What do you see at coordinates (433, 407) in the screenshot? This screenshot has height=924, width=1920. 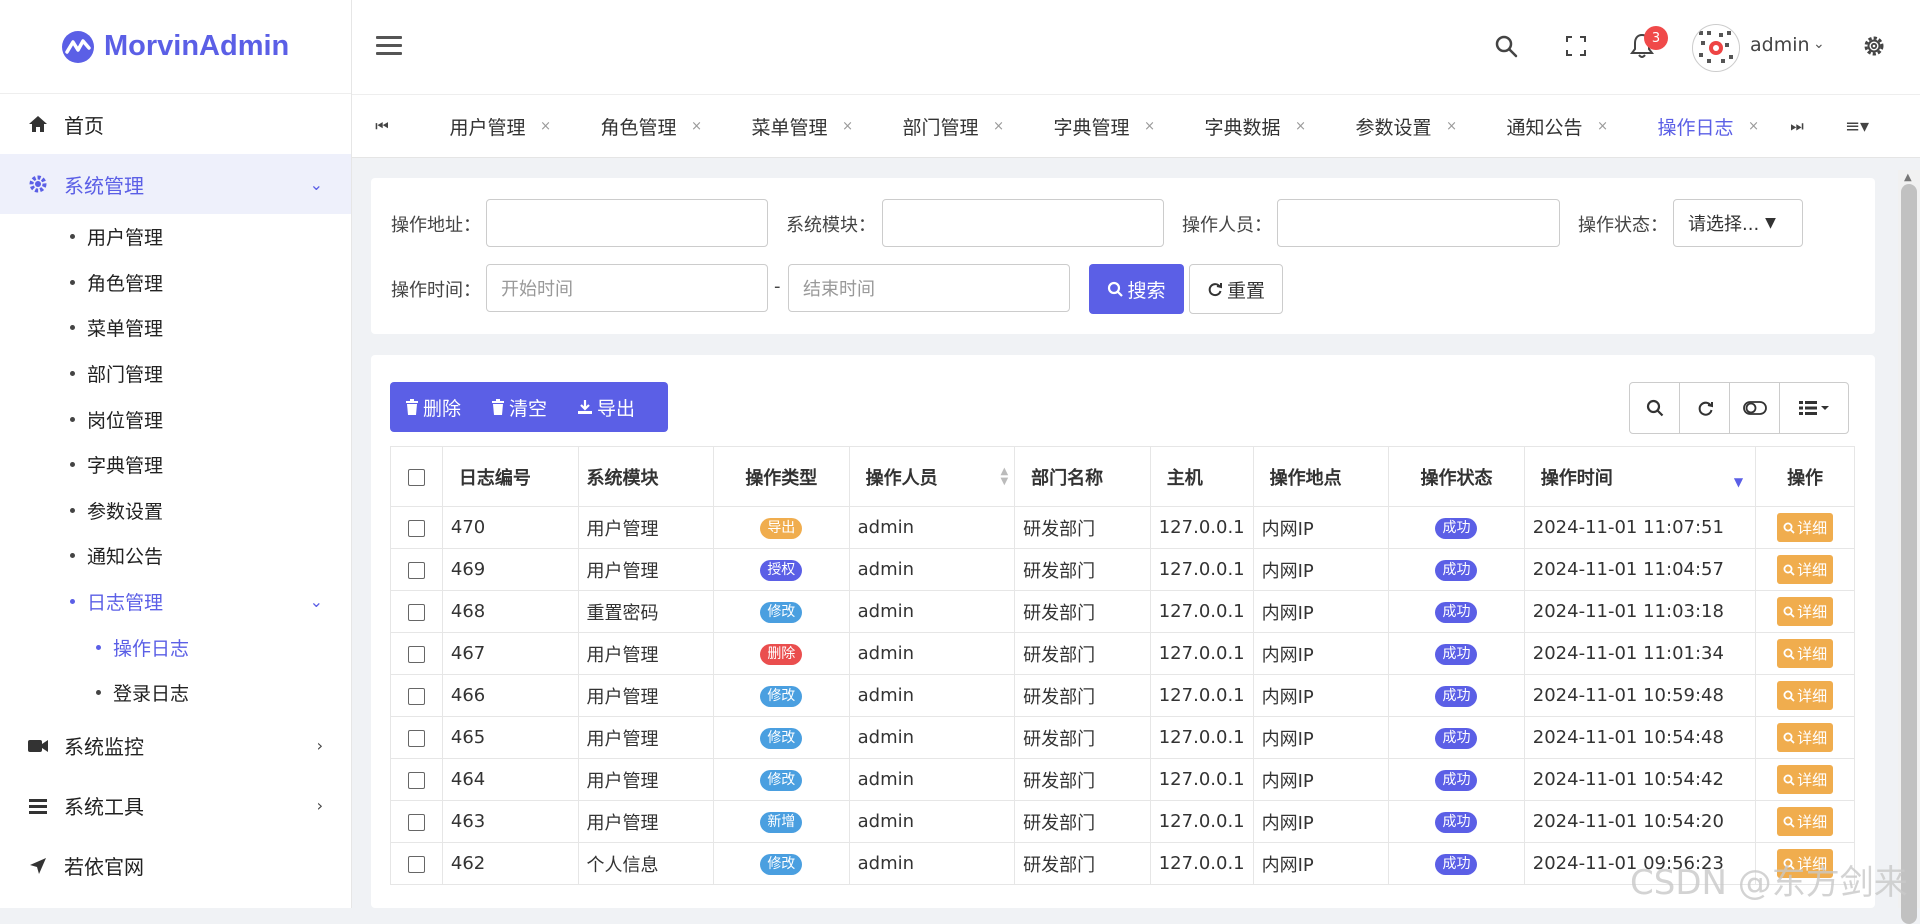 I see `delete-button: 删除` at bounding box center [433, 407].